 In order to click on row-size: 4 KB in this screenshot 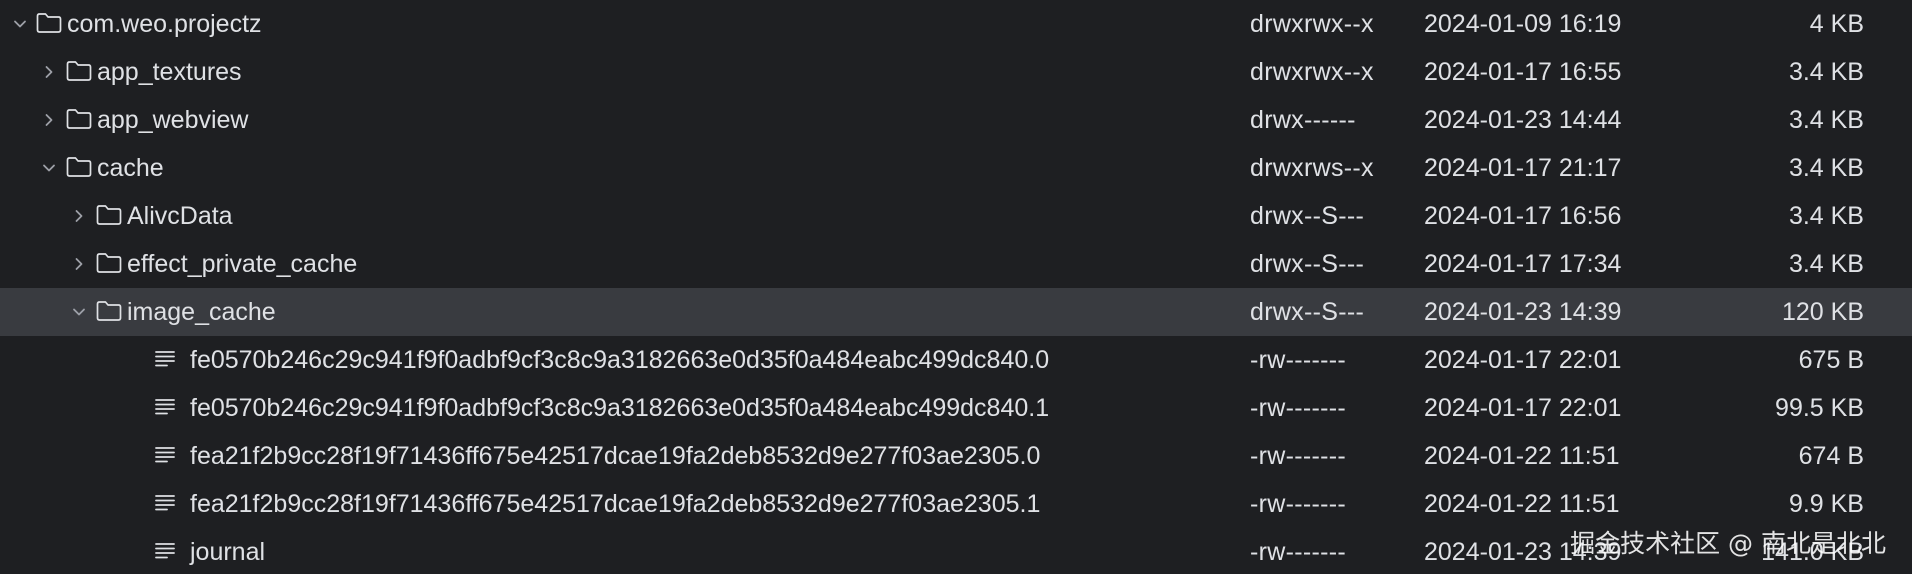, I will do `click(1836, 24)`.